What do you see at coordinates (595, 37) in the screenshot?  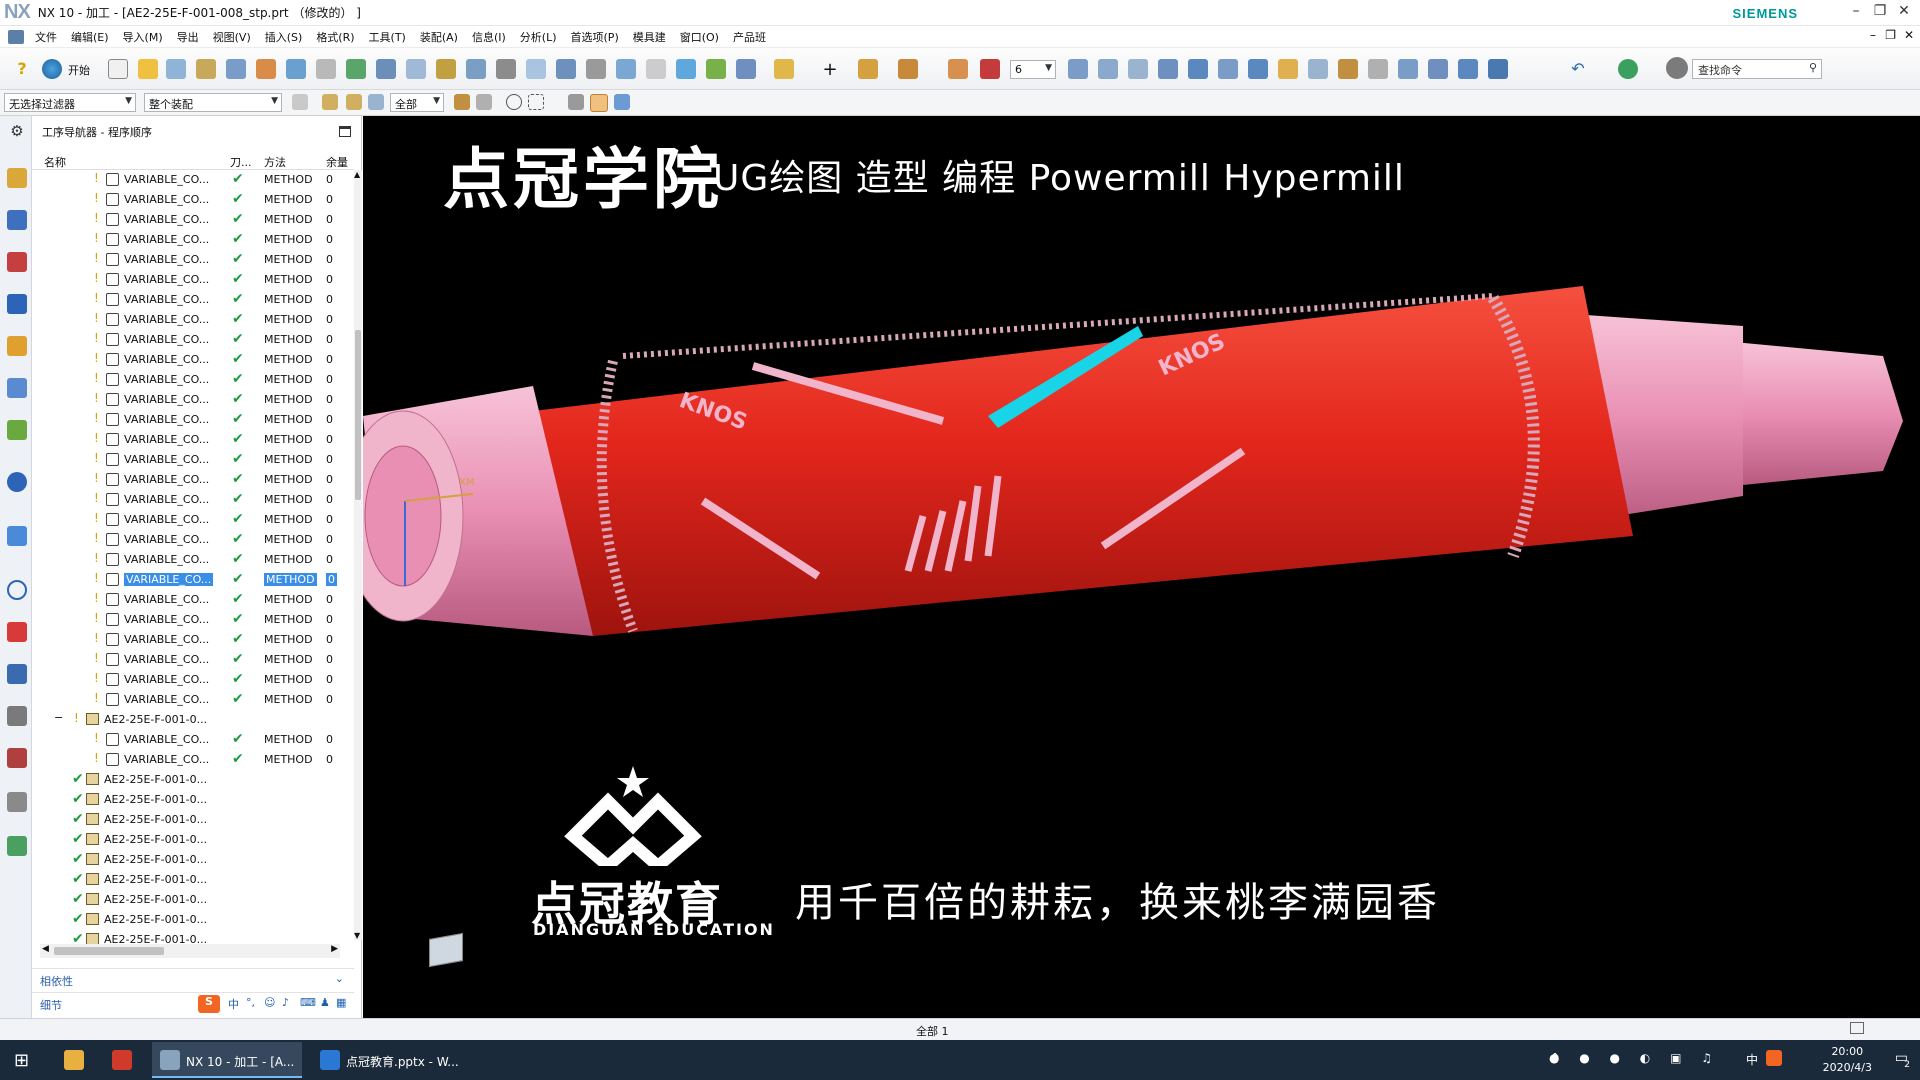 I see `menu-preferences: 首选项(P)` at bounding box center [595, 37].